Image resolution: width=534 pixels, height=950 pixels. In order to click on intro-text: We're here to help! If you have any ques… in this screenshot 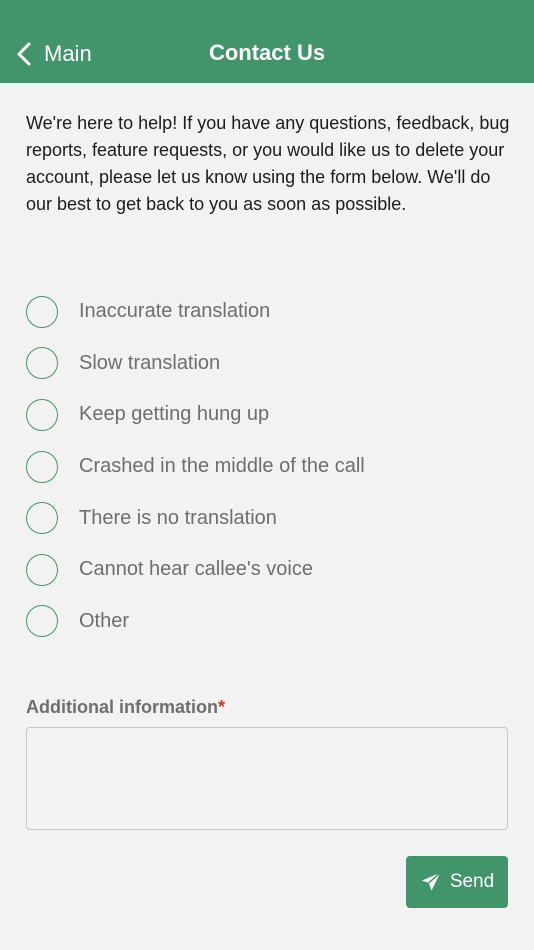, I will do `click(268, 163)`.